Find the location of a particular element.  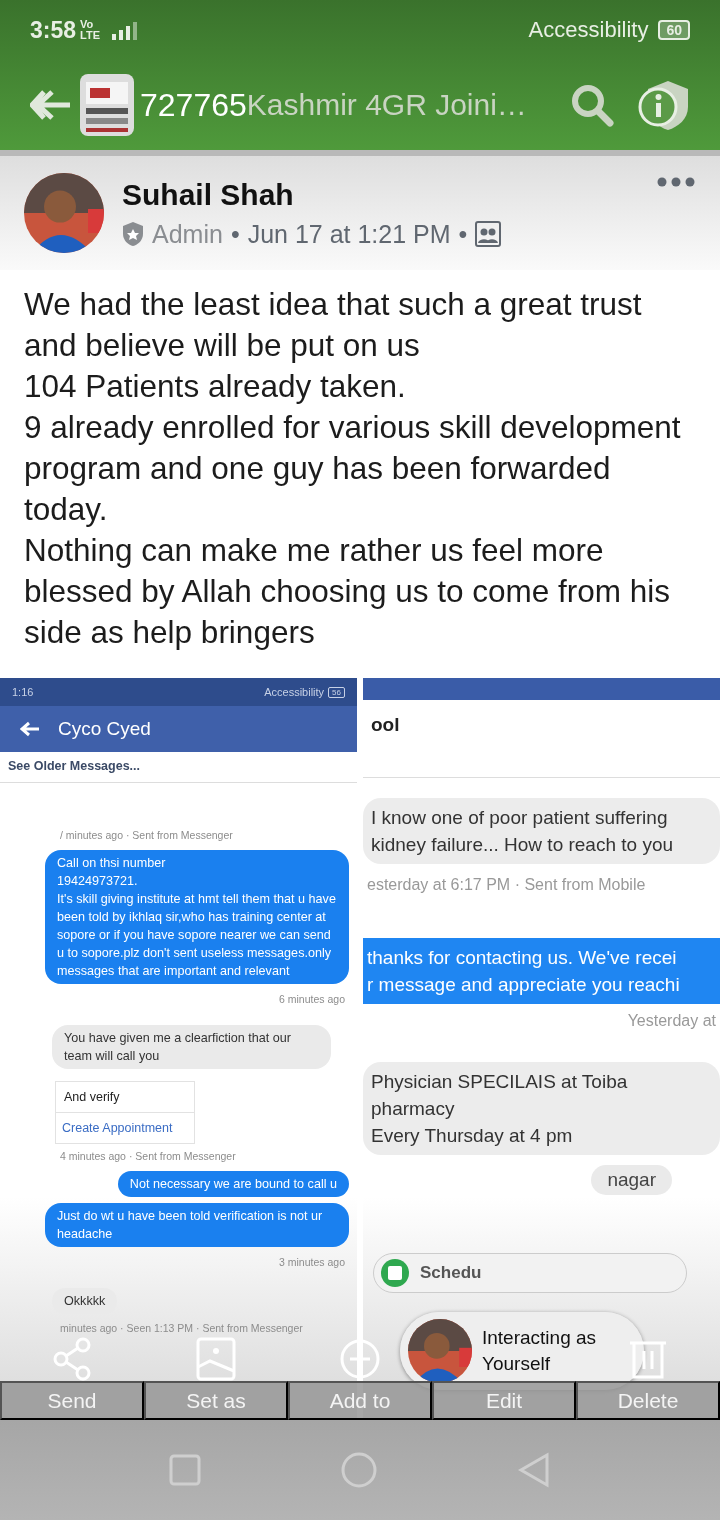

message-timestamp: minutes ago · Seen 1:13 PM · Sent from Messenger is located at coordinates (181, 1328).